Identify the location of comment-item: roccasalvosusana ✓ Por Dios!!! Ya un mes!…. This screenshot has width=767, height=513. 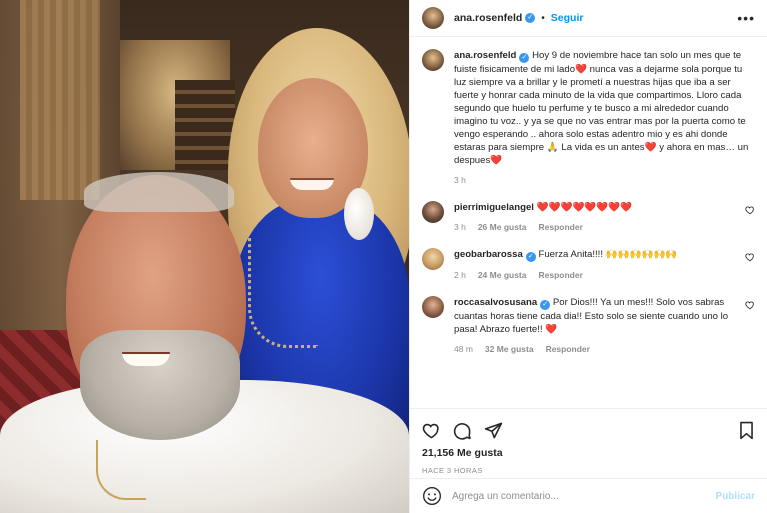
(588, 325).